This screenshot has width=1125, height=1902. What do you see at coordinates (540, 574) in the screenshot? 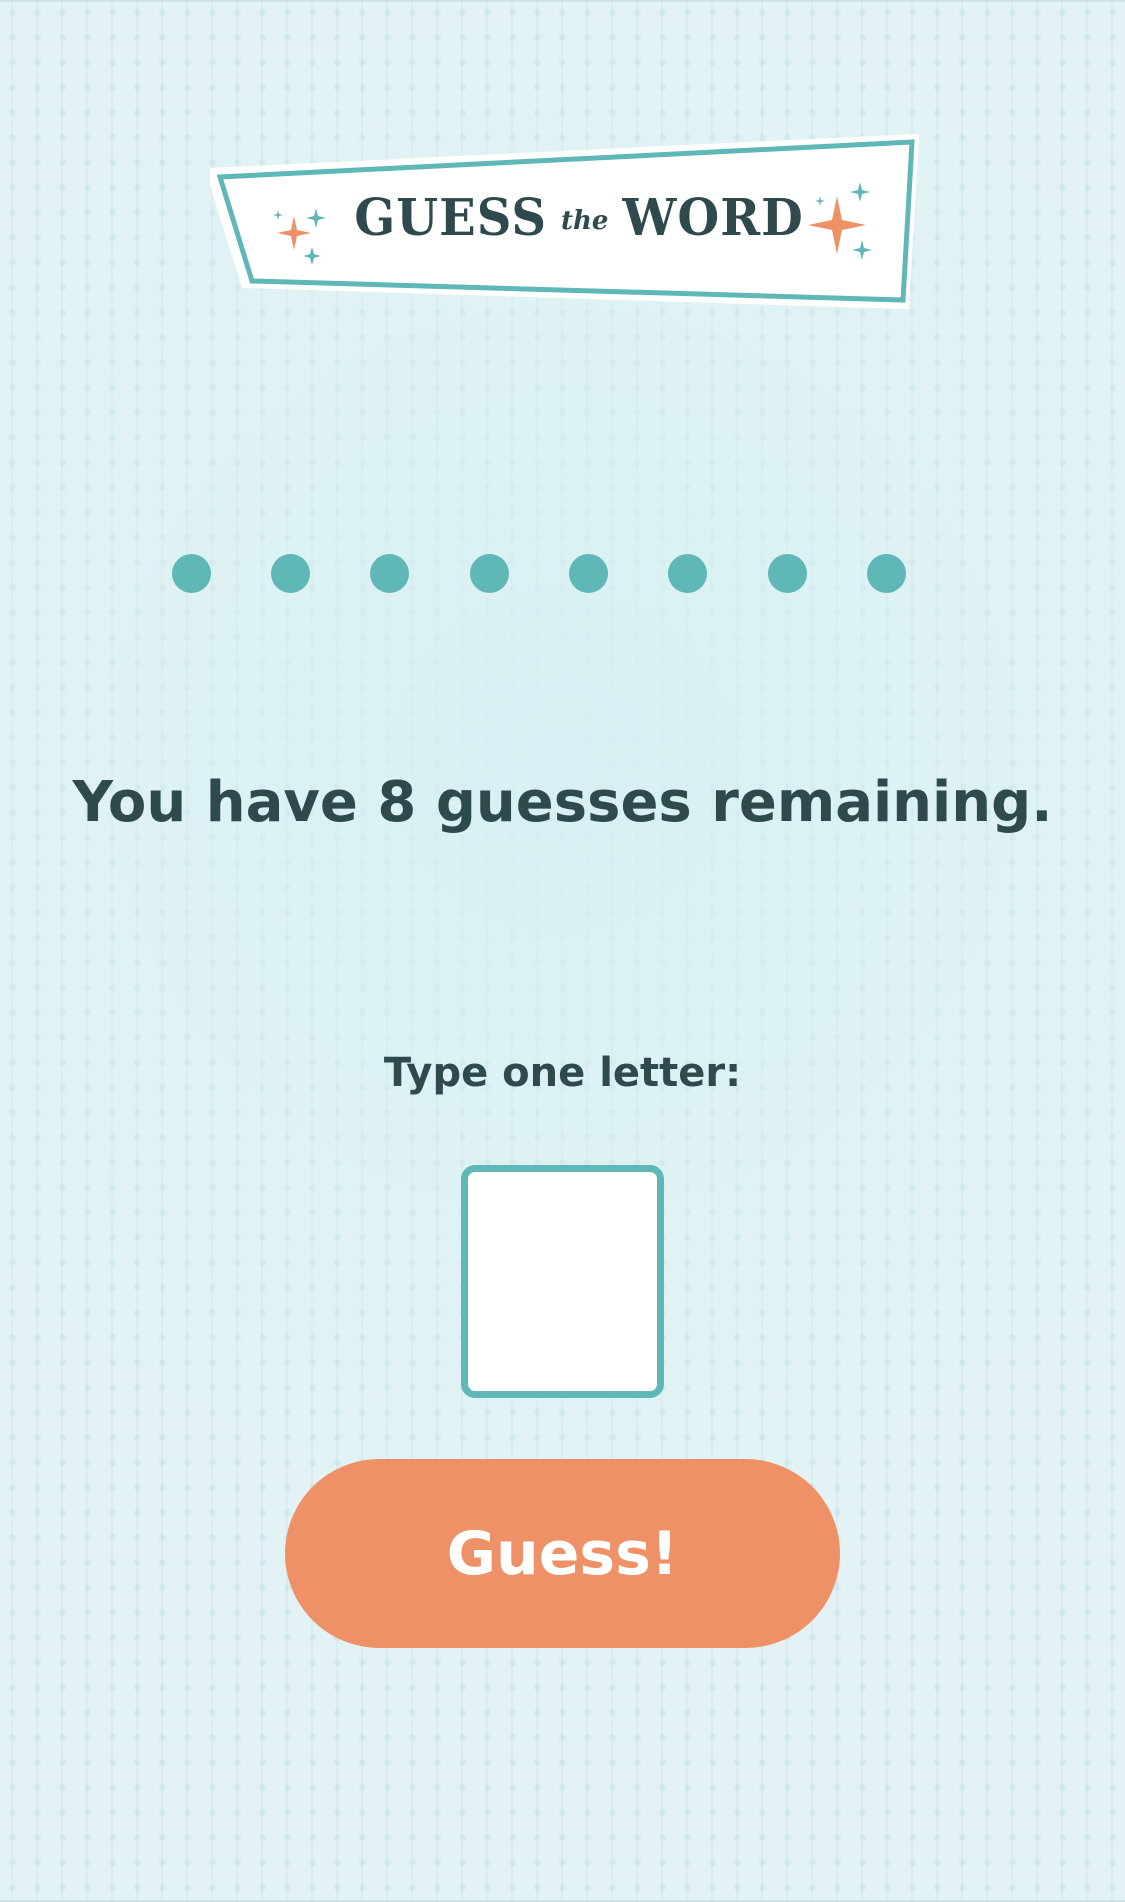
I see `word-placeholder-dots` at bounding box center [540, 574].